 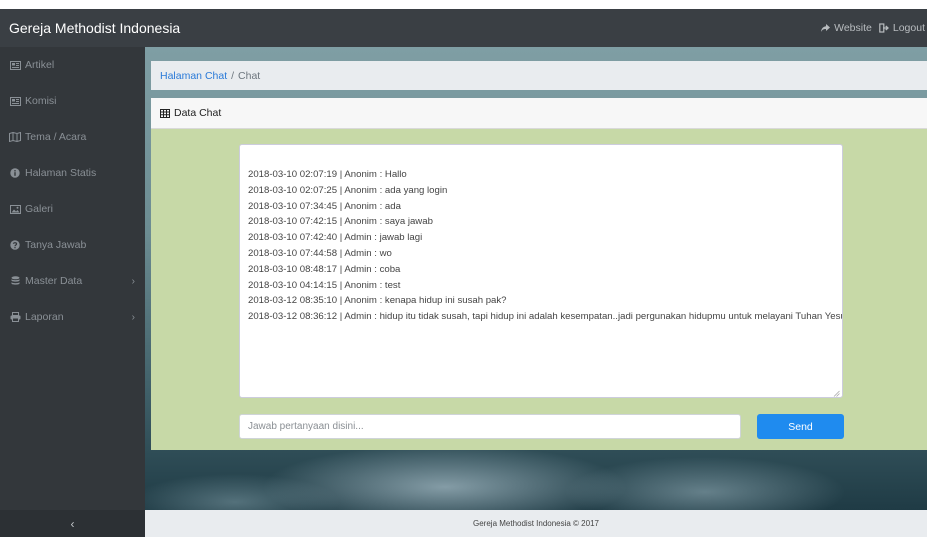 I want to click on navbar-right: Website Logout, so click(x=873, y=28).